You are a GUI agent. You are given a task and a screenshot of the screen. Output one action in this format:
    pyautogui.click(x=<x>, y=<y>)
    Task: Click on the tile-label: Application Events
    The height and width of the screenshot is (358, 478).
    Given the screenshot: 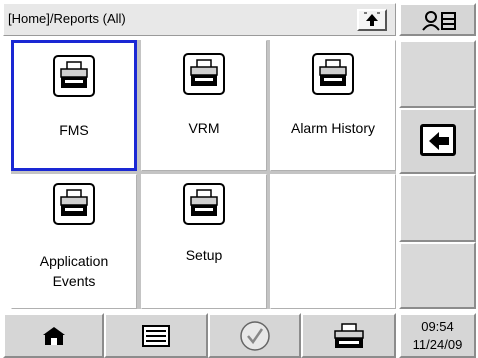 What is the action you would take?
    pyautogui.click(x=74, y=271)
    